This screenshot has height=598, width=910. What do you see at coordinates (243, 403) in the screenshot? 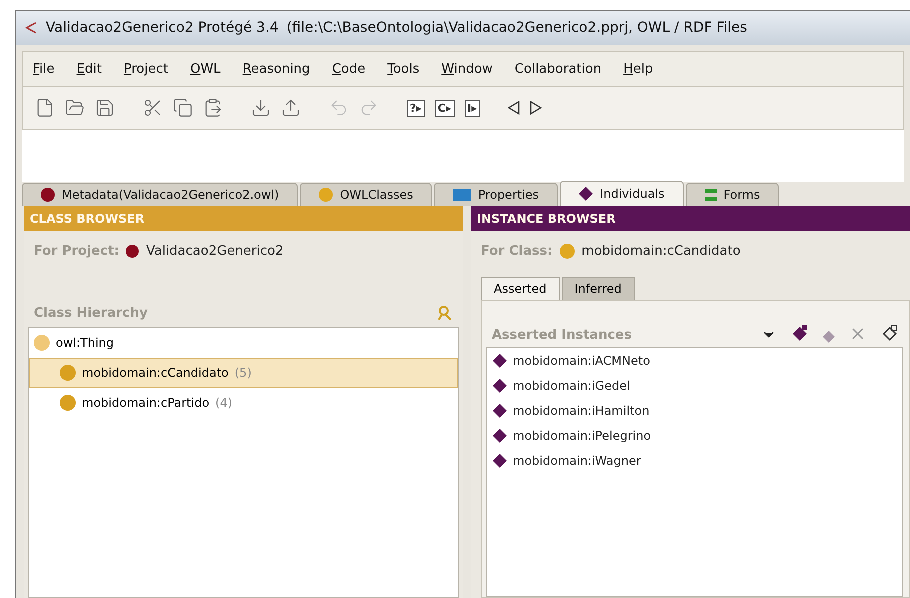
I see `tree-item: mobidomain:cPartido (4)` at bounding box center [243, 403].